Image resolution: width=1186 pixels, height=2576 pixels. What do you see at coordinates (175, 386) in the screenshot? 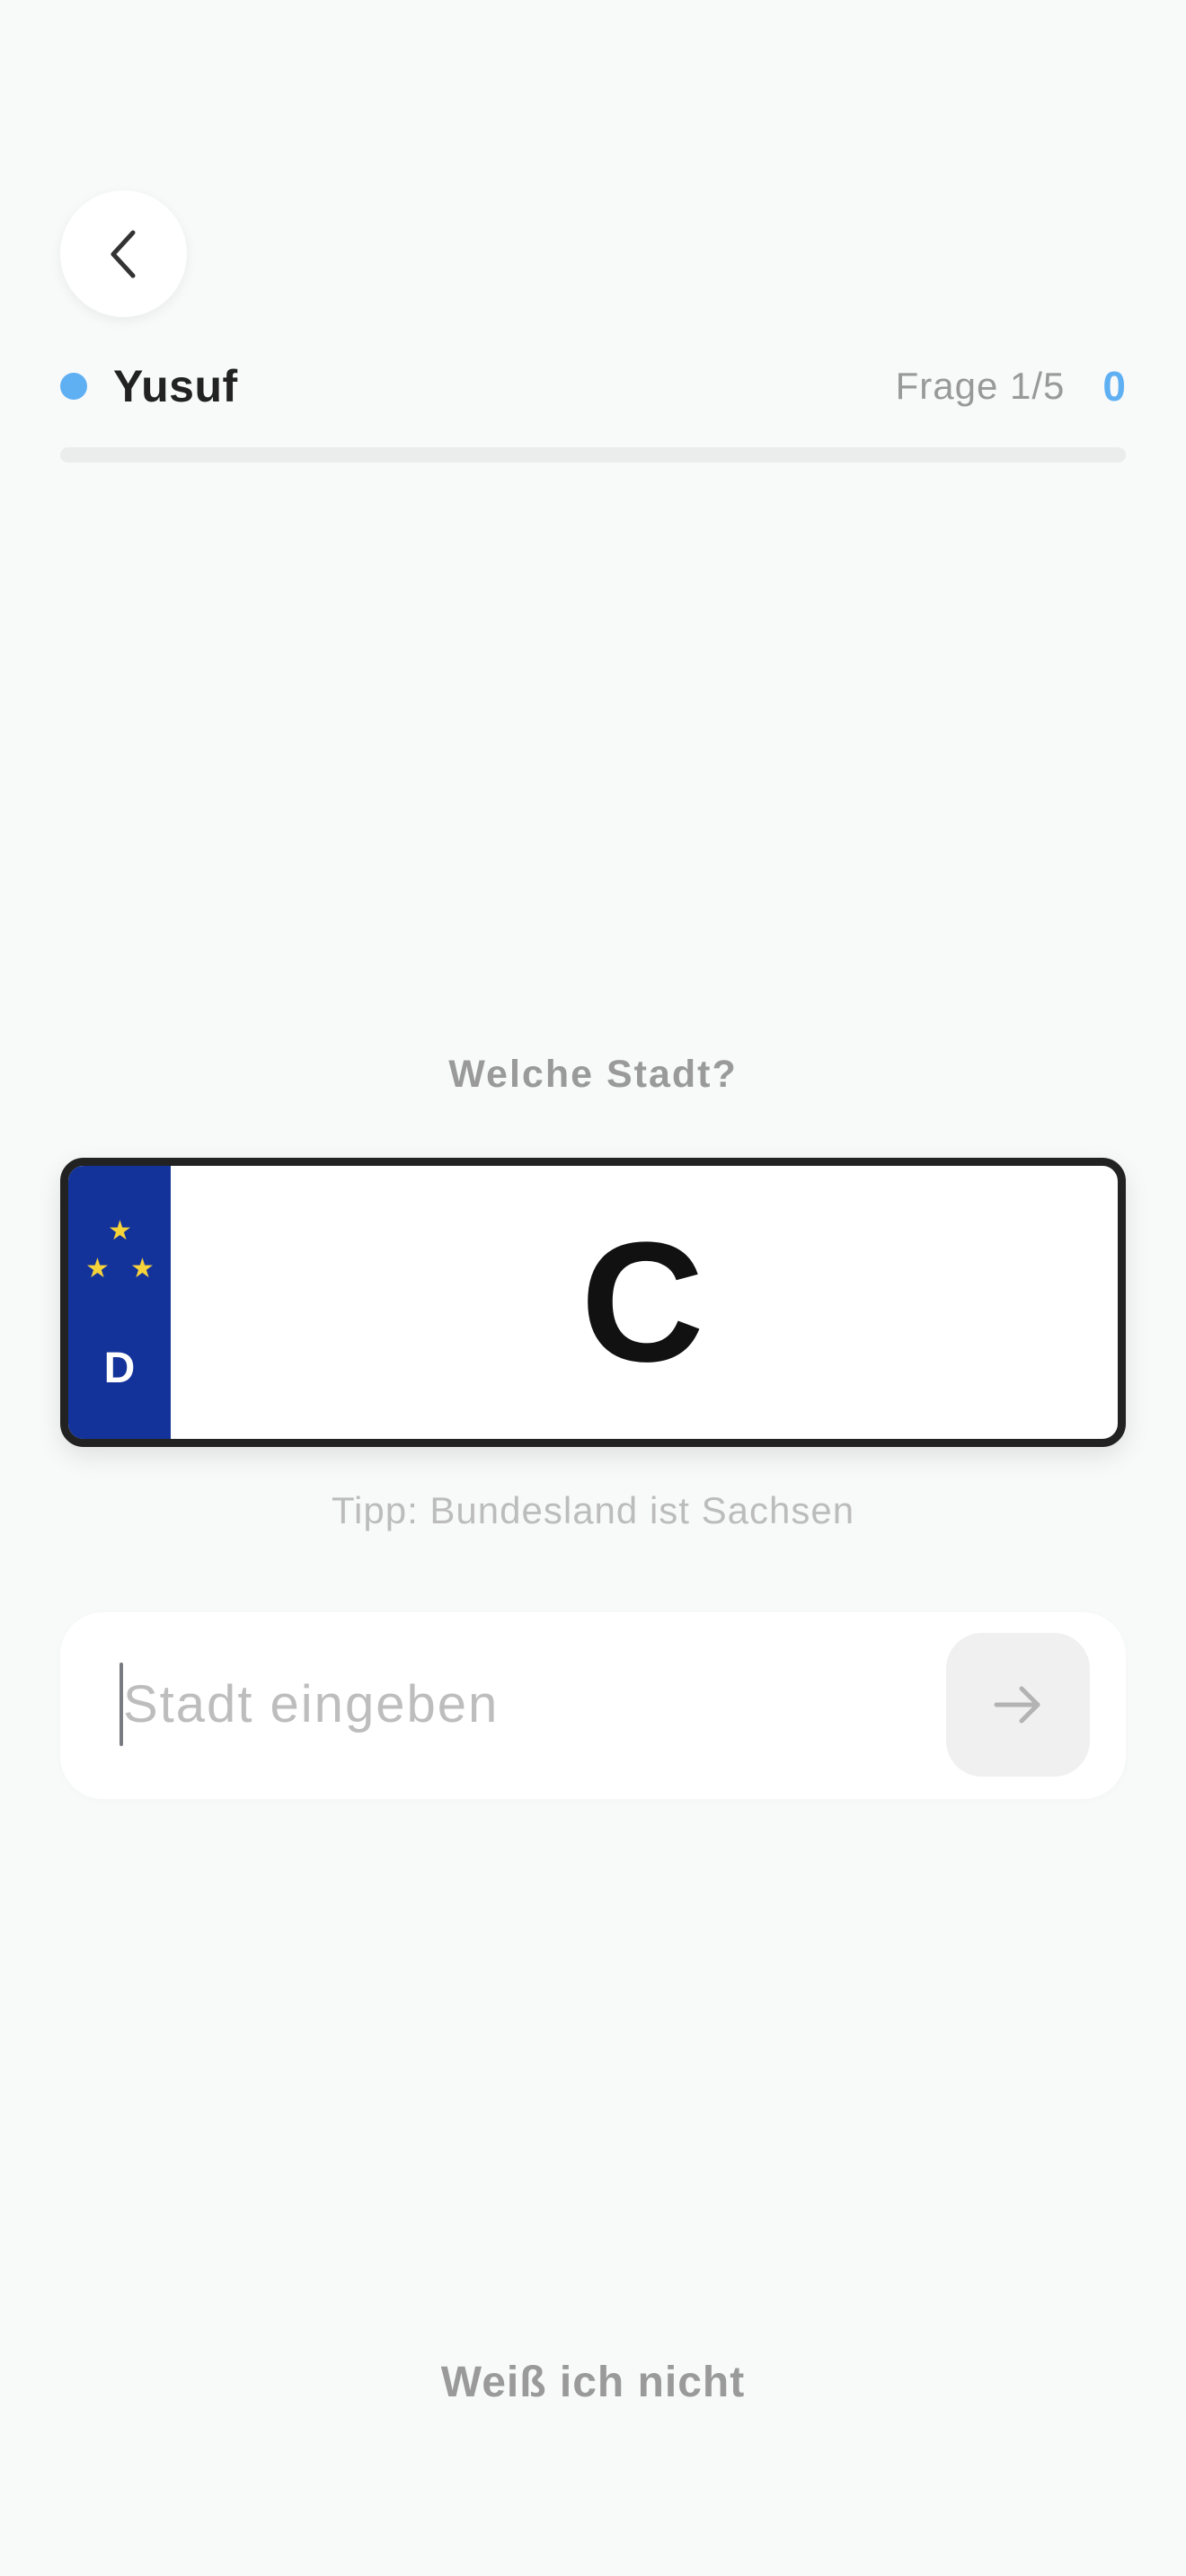
I see `player-name: Yusuf` at bounding box center [175, 386].